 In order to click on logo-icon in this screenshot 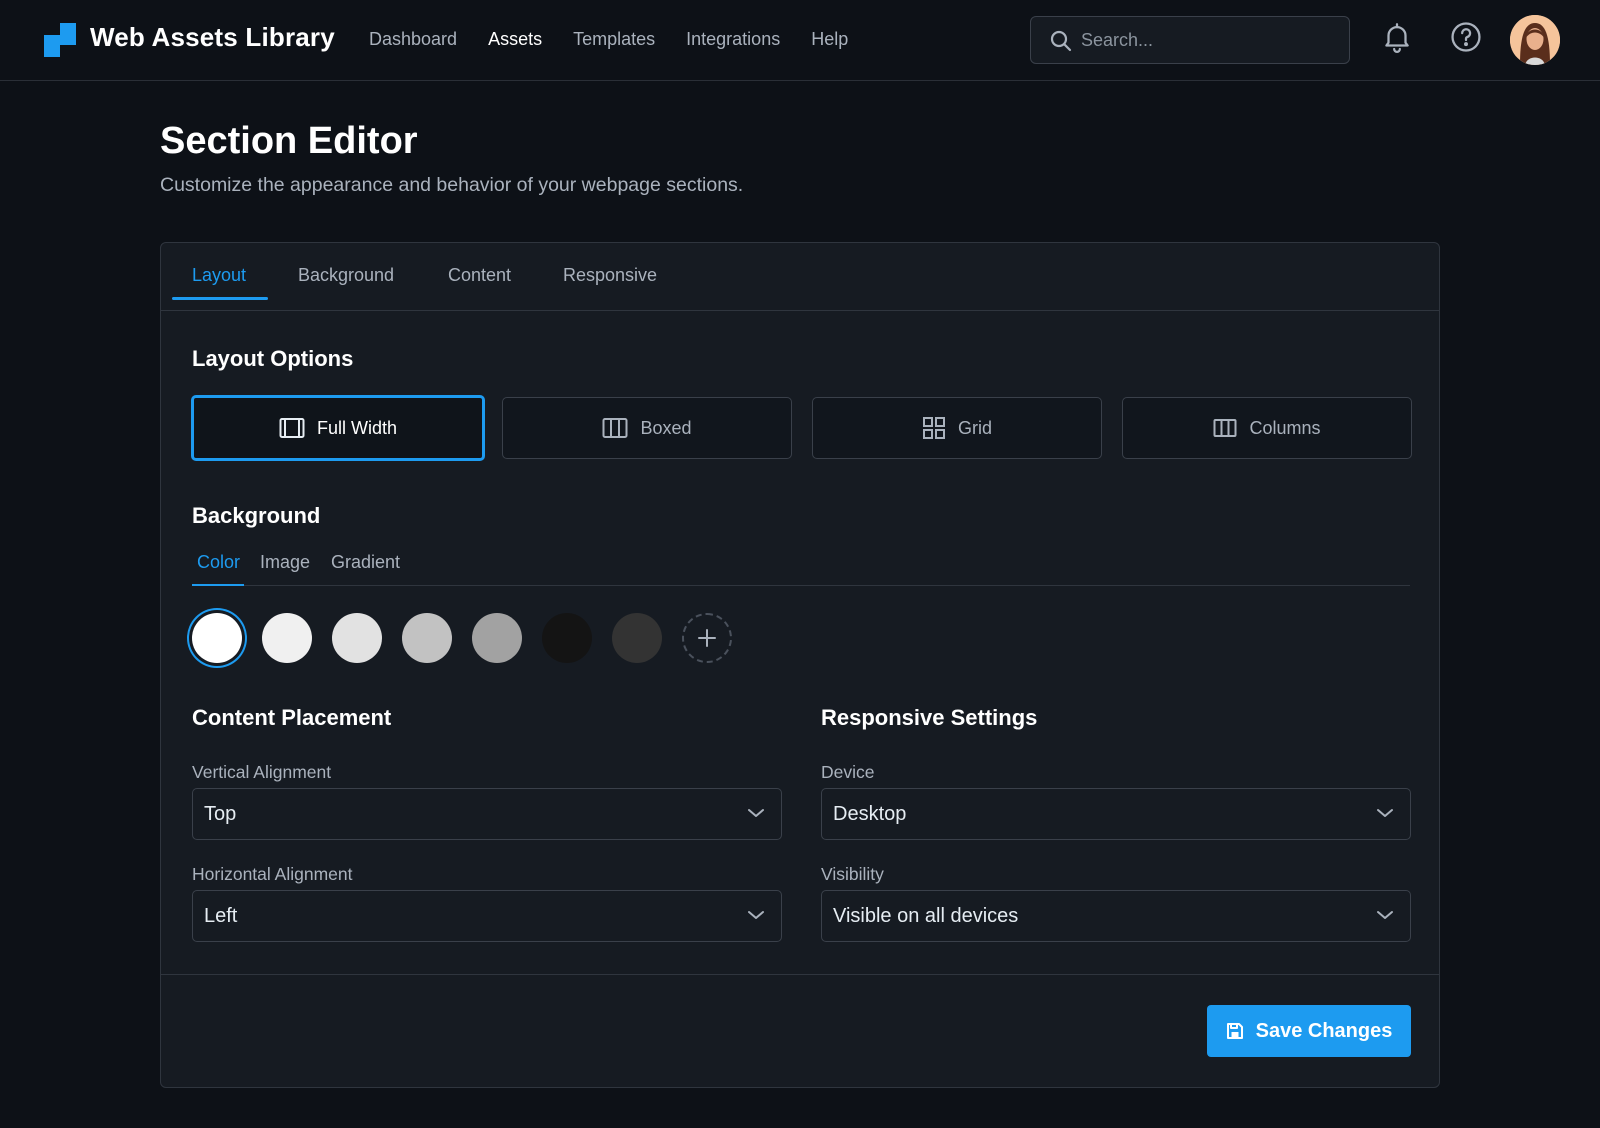, I will do `click(60, 40)`.